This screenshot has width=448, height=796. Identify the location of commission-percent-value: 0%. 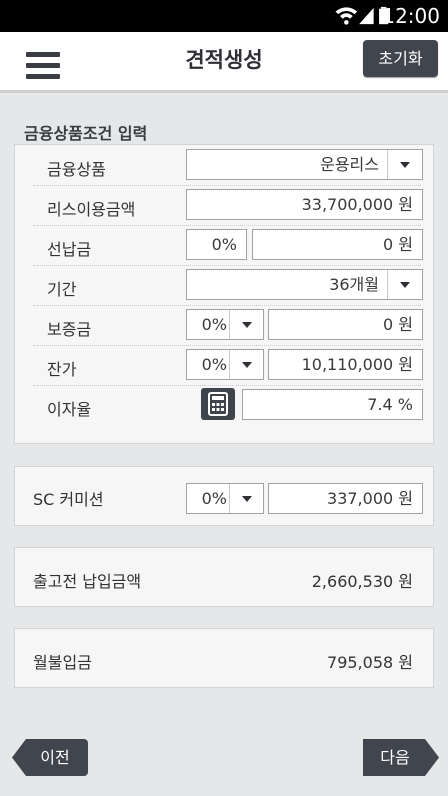
(214, 498).